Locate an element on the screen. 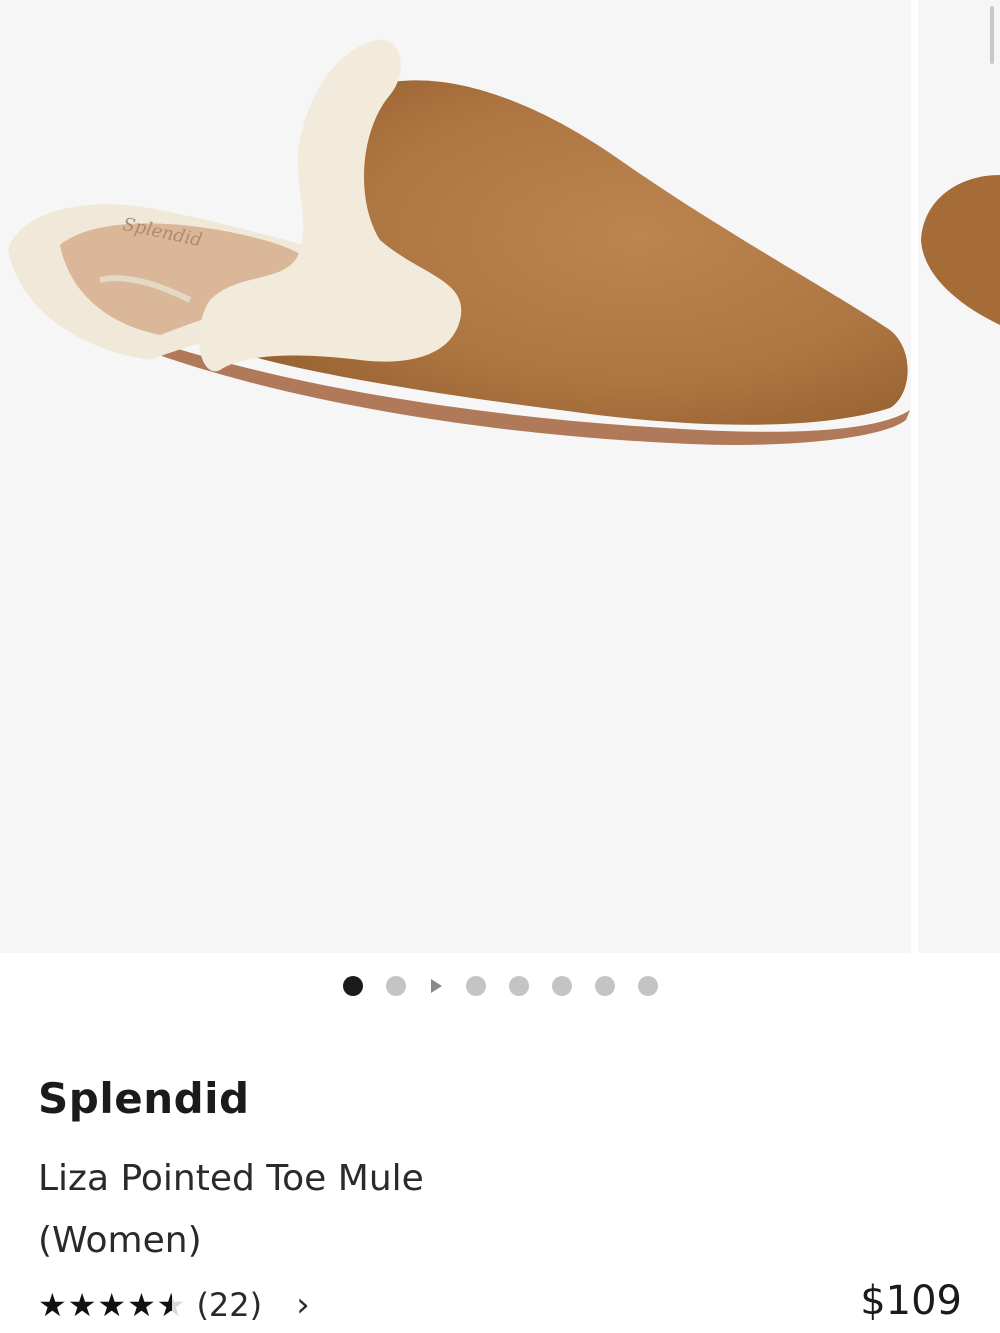  star-rating-icon: ★★★★★ ★★★★★ is located at coordinates (112, 1305).